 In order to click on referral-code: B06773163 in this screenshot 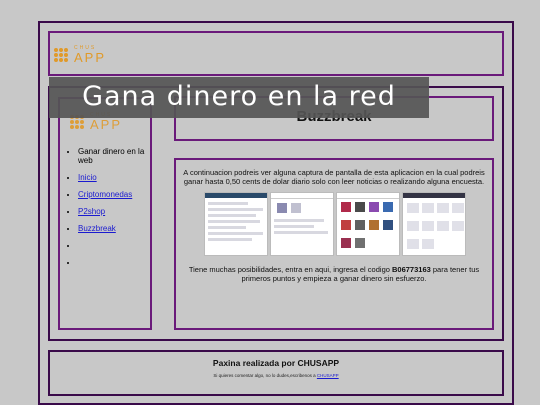, I will do `click(411, 269)`.